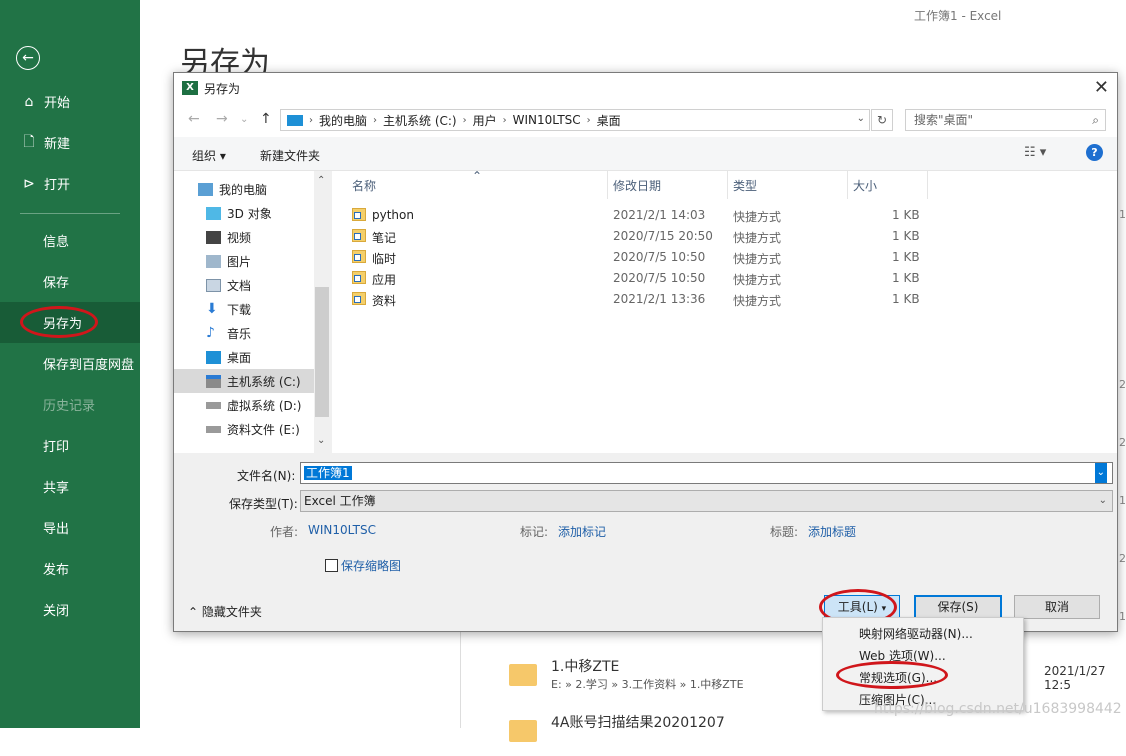  I want to click on tree-label: 我的电脑, so click(243, 189).